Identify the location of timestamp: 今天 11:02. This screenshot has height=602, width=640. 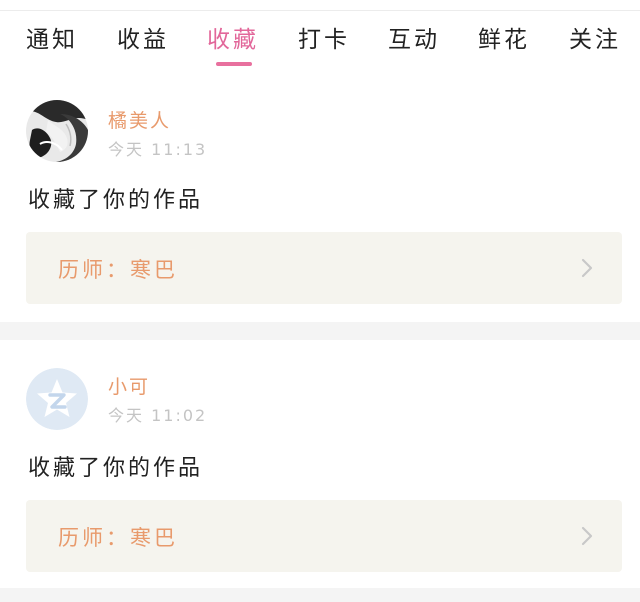
(158, 415).